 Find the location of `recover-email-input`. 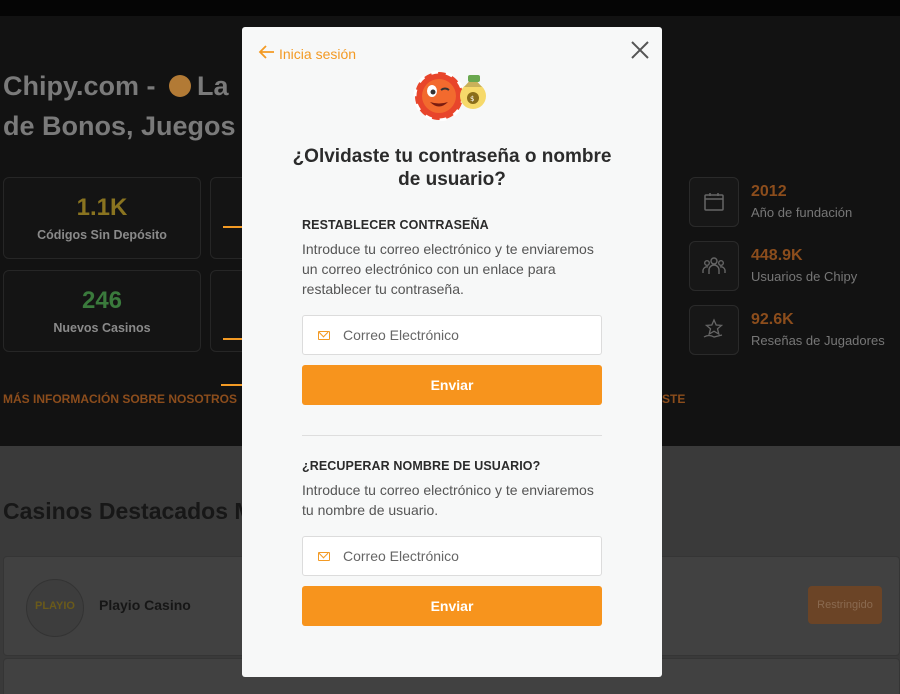

recover-email-input is located at coordinates (463, 556).